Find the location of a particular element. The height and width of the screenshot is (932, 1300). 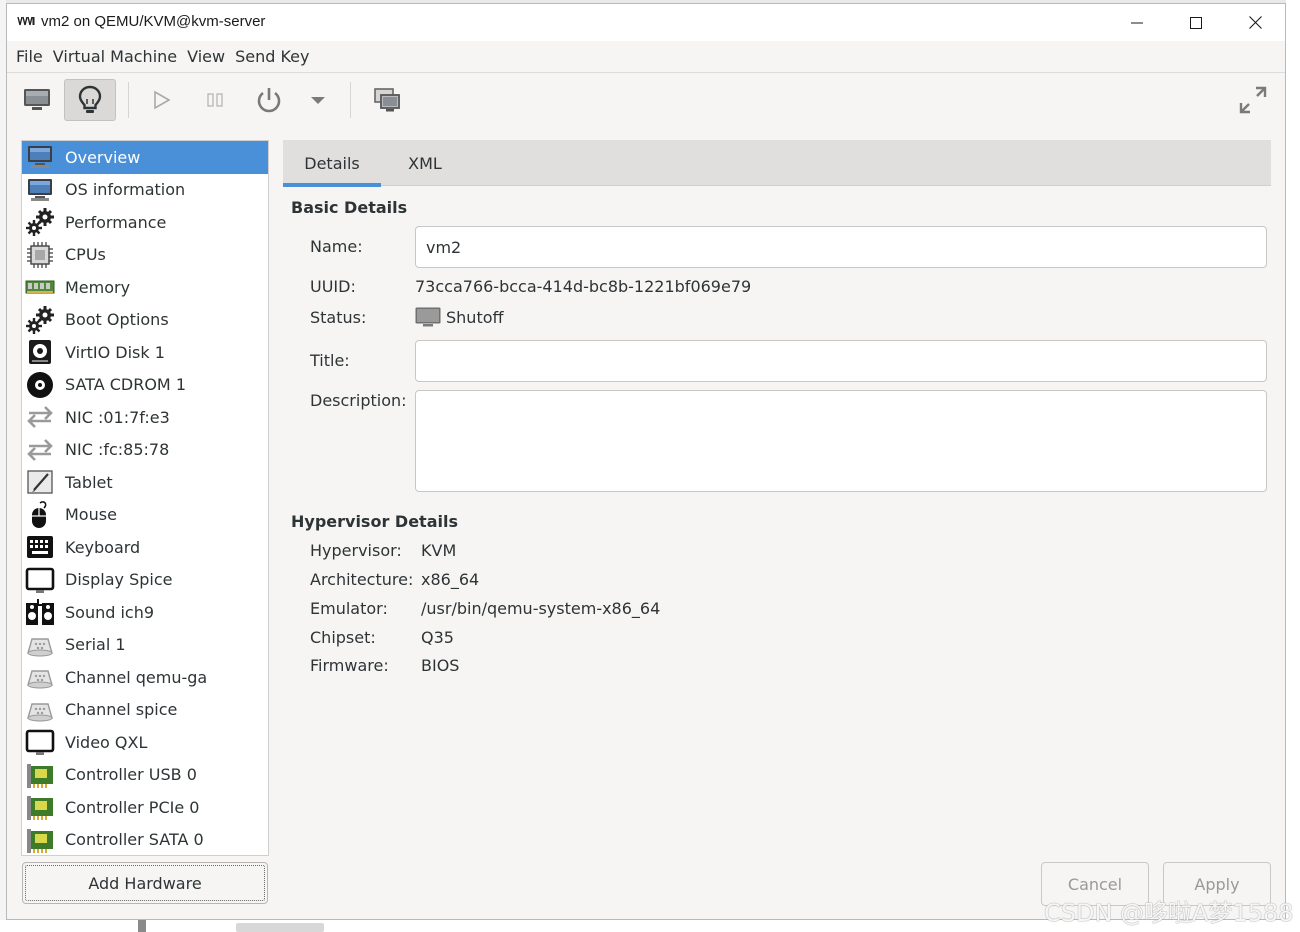

hardware-item-label: Channel spice is located at coordinates (121, 710).